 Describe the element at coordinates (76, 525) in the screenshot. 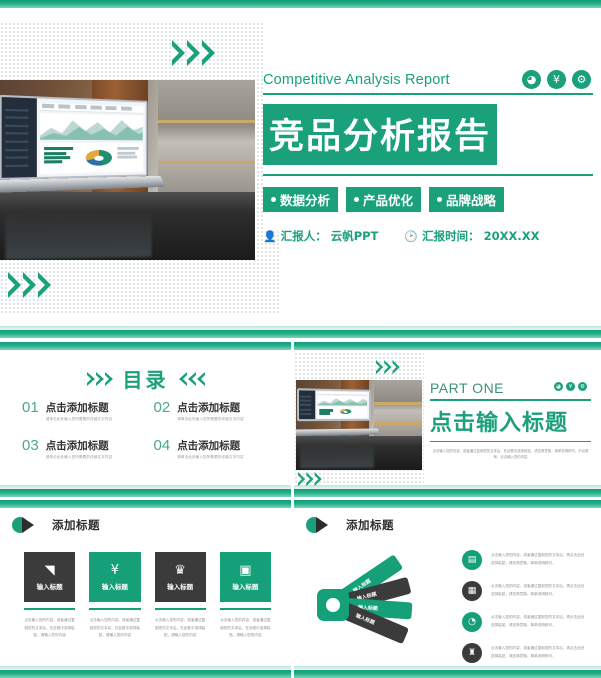

I see `section-heading: 添加标题` at that location.